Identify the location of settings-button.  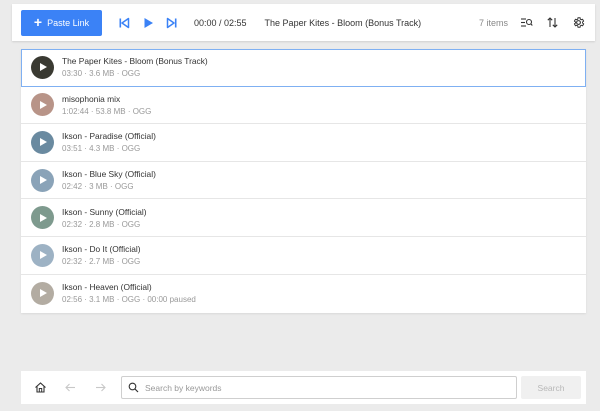
(578, 23).